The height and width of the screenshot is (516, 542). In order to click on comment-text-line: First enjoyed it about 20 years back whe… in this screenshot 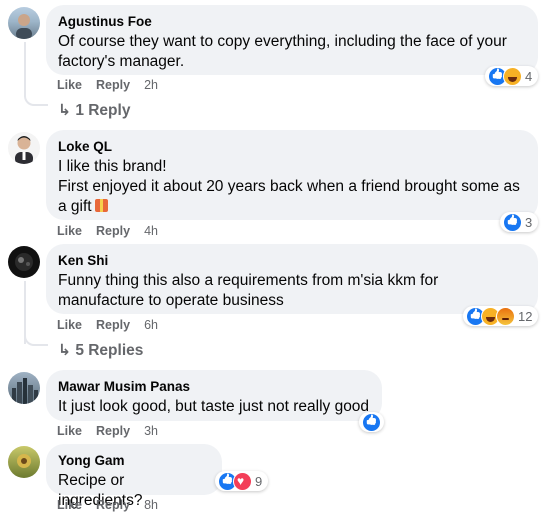, I will do `click(289, 186)`.